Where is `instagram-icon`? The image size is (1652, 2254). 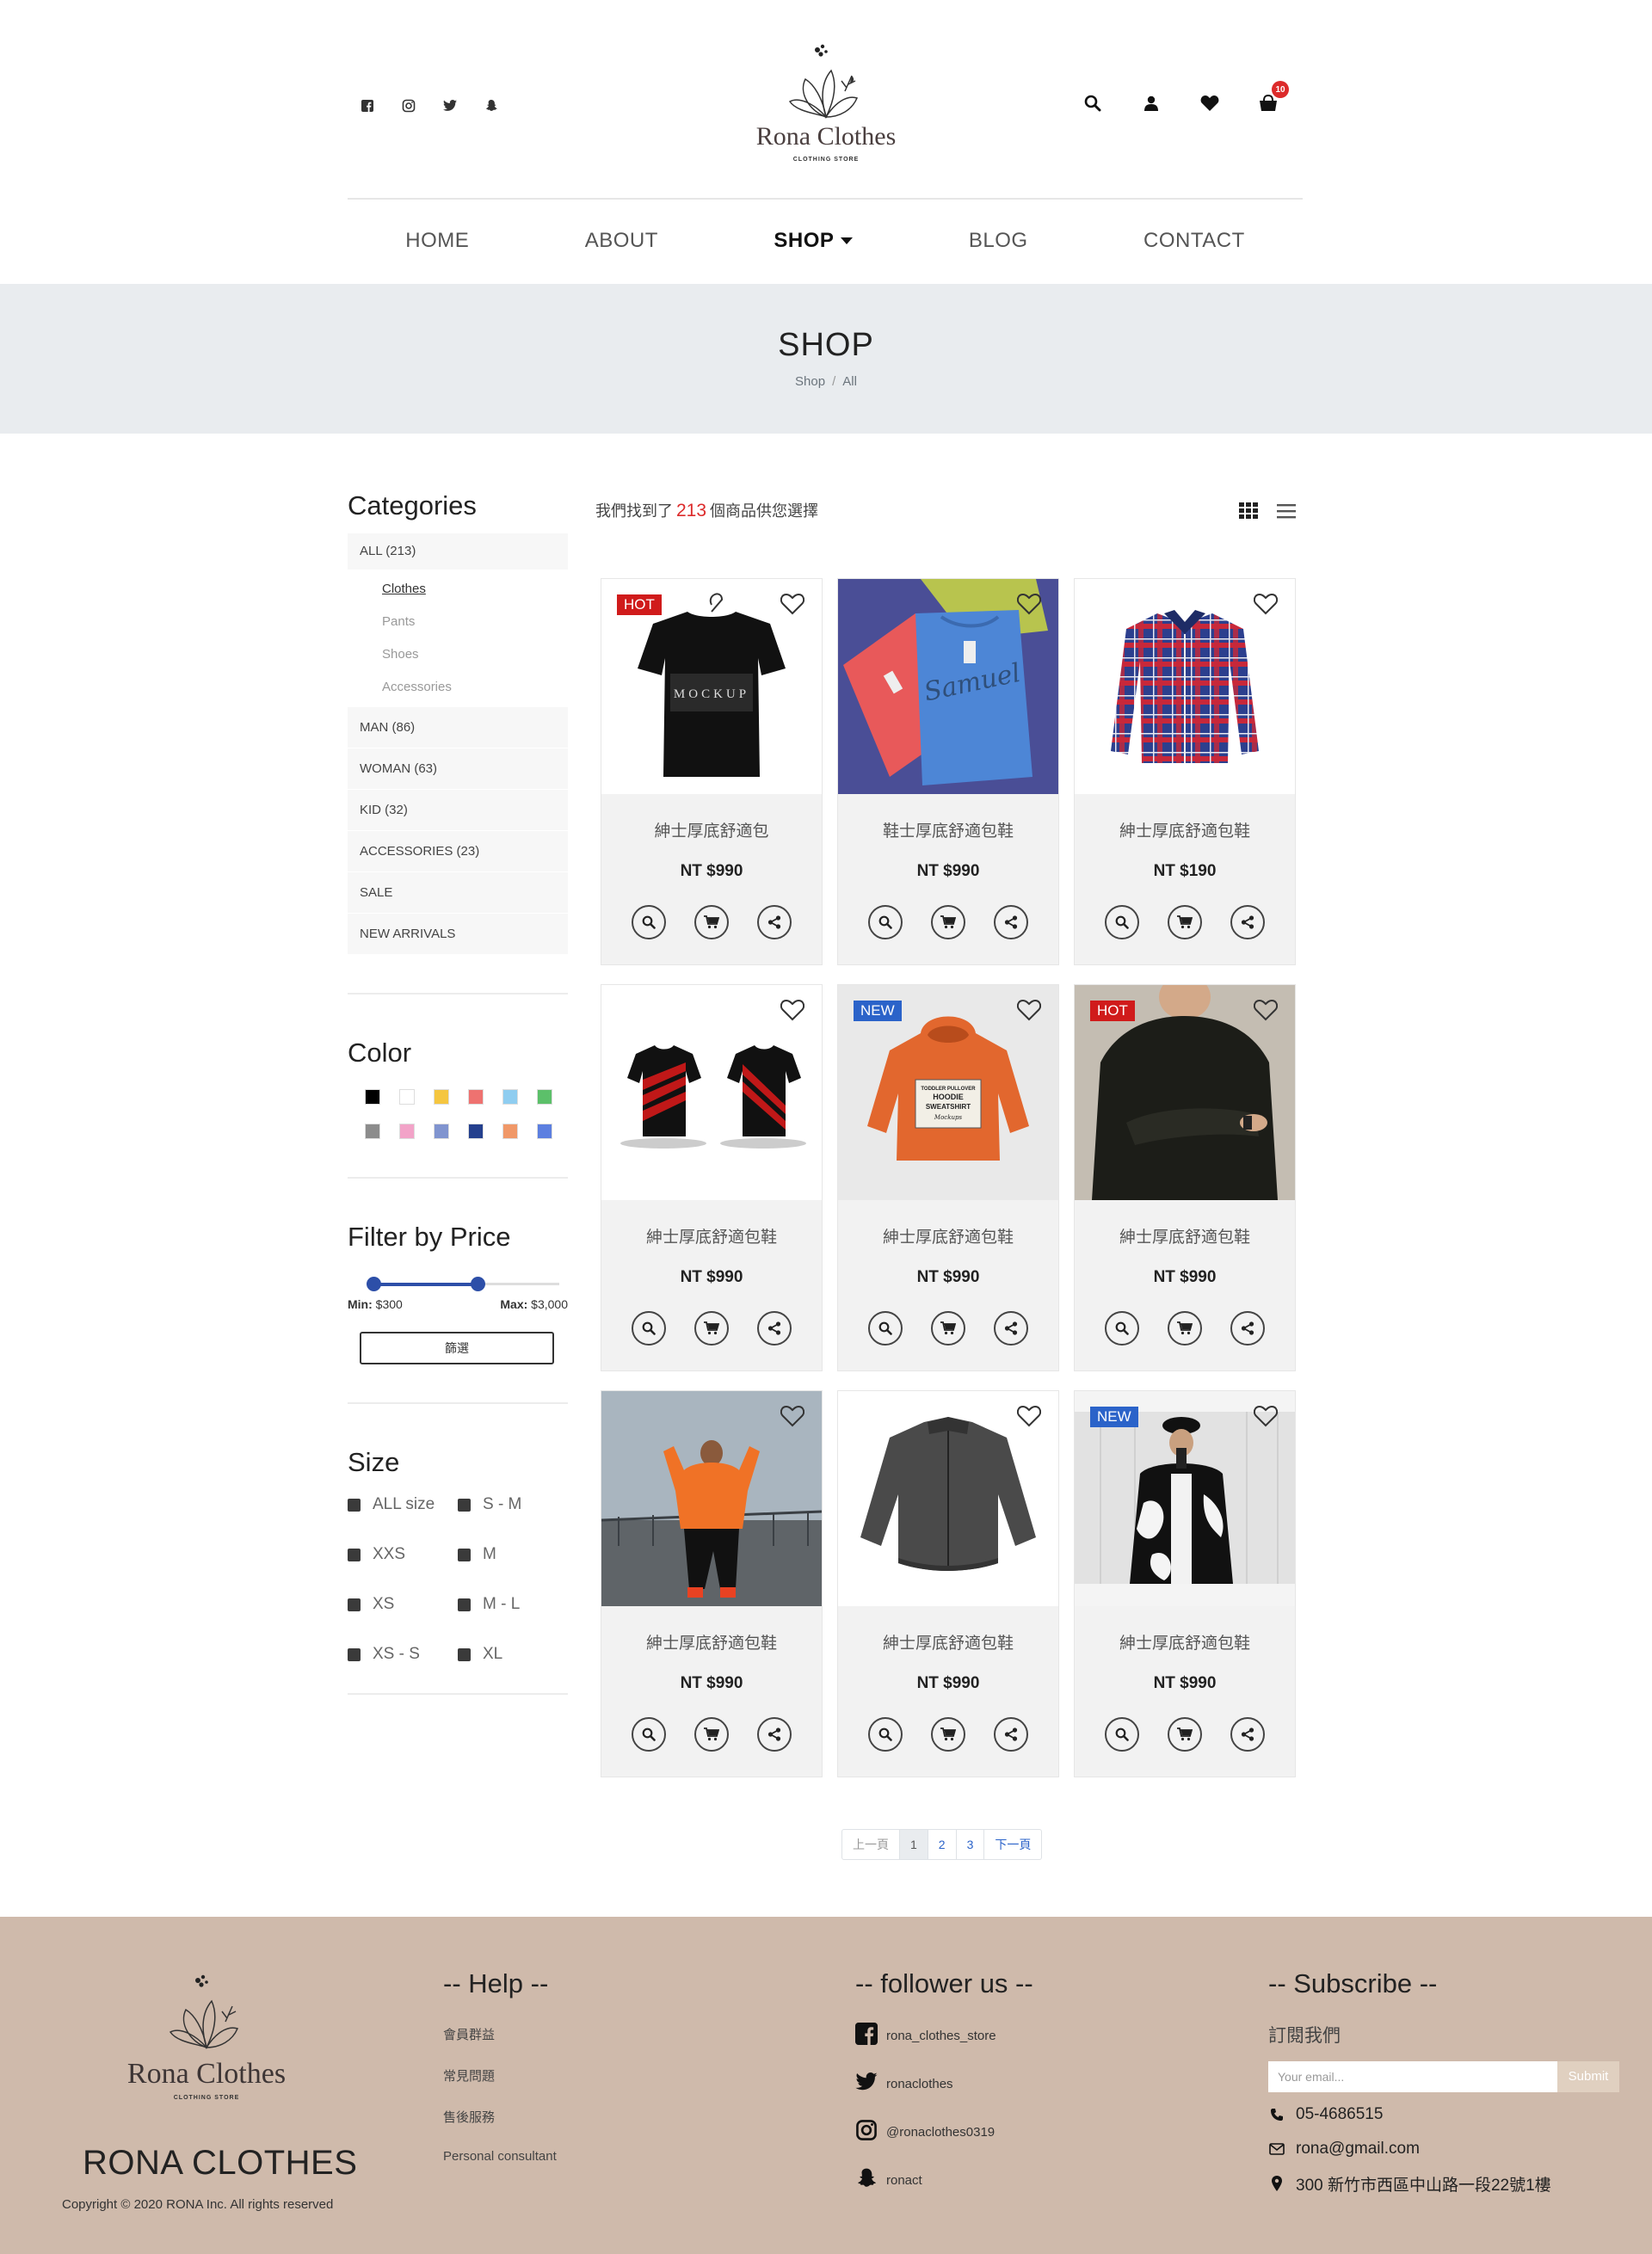
instagram-icon is located at coordinates (408, 106).